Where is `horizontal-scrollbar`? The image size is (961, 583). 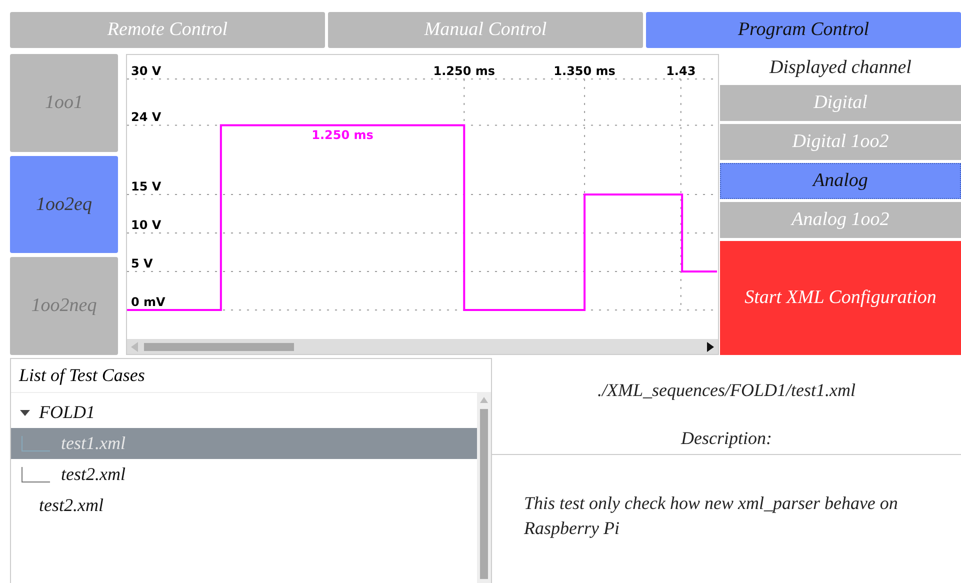
horizontal-scrollbar is located at coordinates (422, 346).